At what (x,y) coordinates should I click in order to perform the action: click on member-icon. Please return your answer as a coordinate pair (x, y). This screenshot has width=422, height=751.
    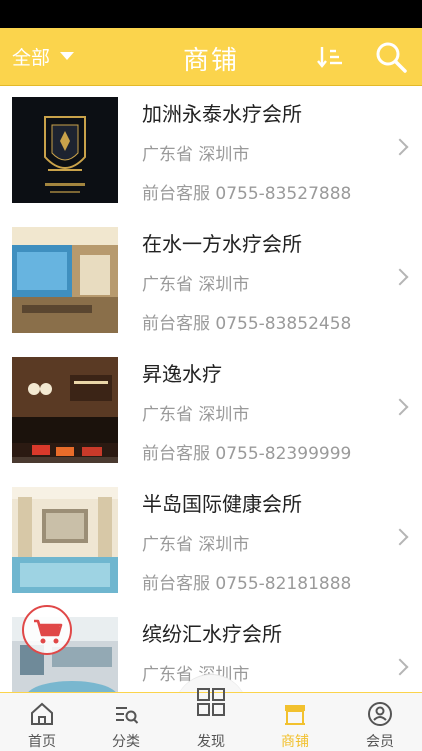
    Looking at the image, I should click on (380, 714).